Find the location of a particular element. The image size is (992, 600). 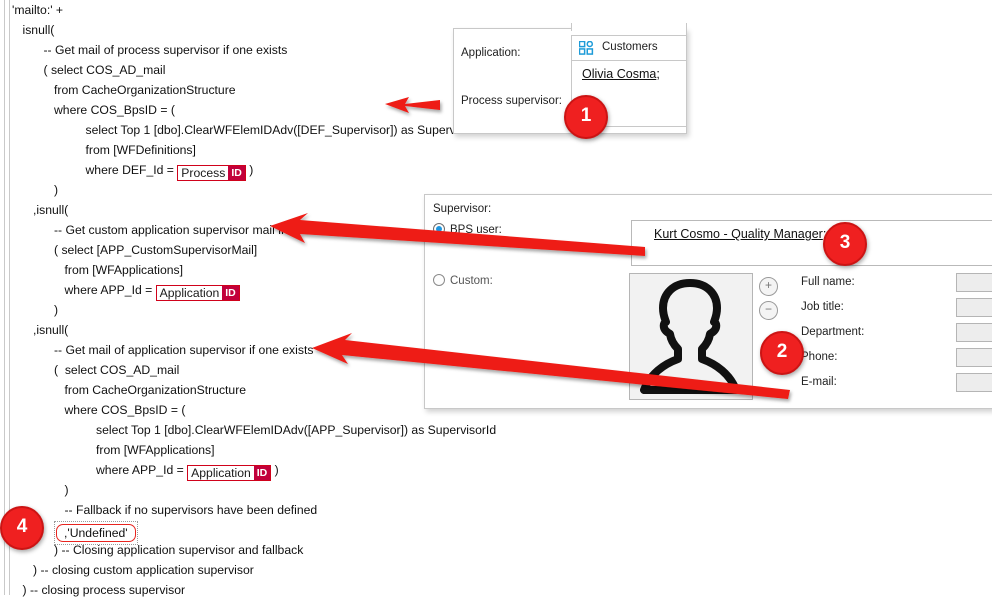

add-supervisor-button: + is located at coordinates (768, 286).